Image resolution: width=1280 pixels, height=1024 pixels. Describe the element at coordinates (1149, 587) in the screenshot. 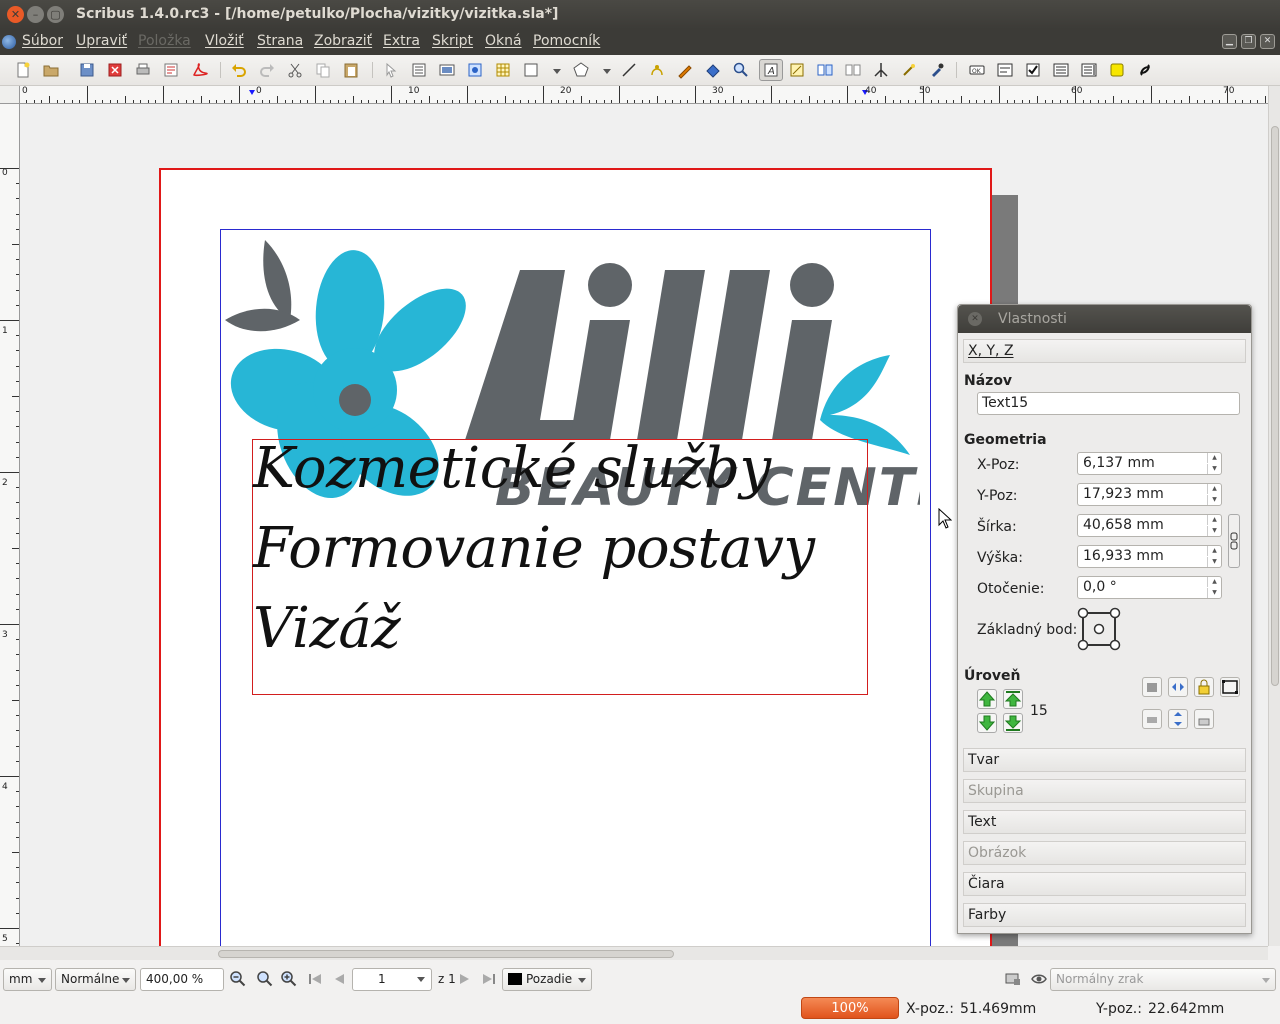

I see `rotation-input: 0,0 ° ▲ ▼` at that location.